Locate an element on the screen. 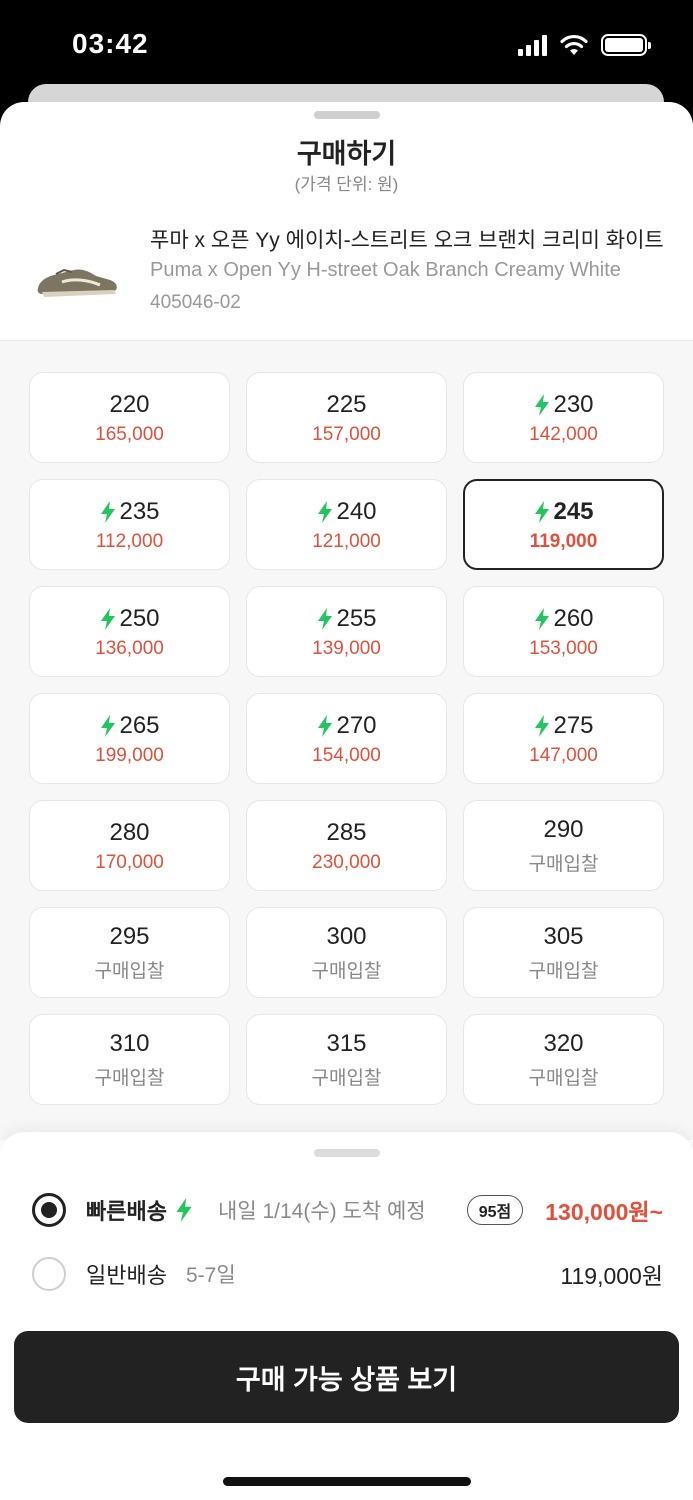  size-option-280: 280 170,000 is located at coordinates (129, 845).